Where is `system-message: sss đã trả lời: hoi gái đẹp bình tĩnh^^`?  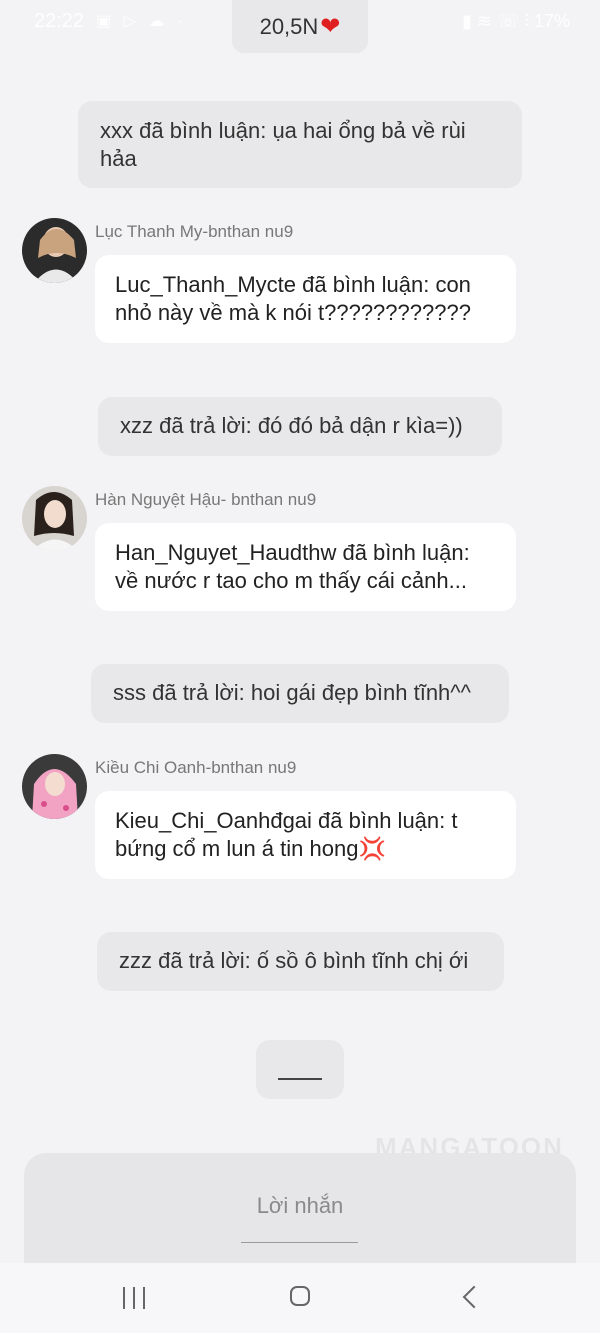
system-message: sss đã trả lời: hoi gái đẹp bình tĩnh^^ is located at coordinates (300, 693).